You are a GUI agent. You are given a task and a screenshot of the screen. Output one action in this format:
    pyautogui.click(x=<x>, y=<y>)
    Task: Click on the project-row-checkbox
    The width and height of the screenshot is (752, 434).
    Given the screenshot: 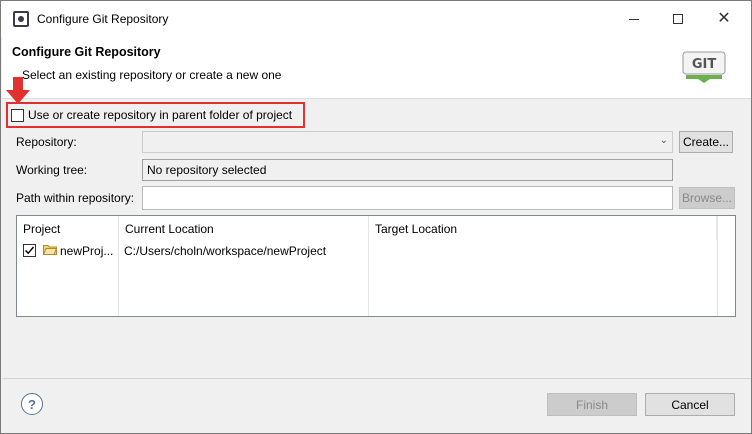 What is the action you would take?
    pyautogui.click(x=29, y=250)
    